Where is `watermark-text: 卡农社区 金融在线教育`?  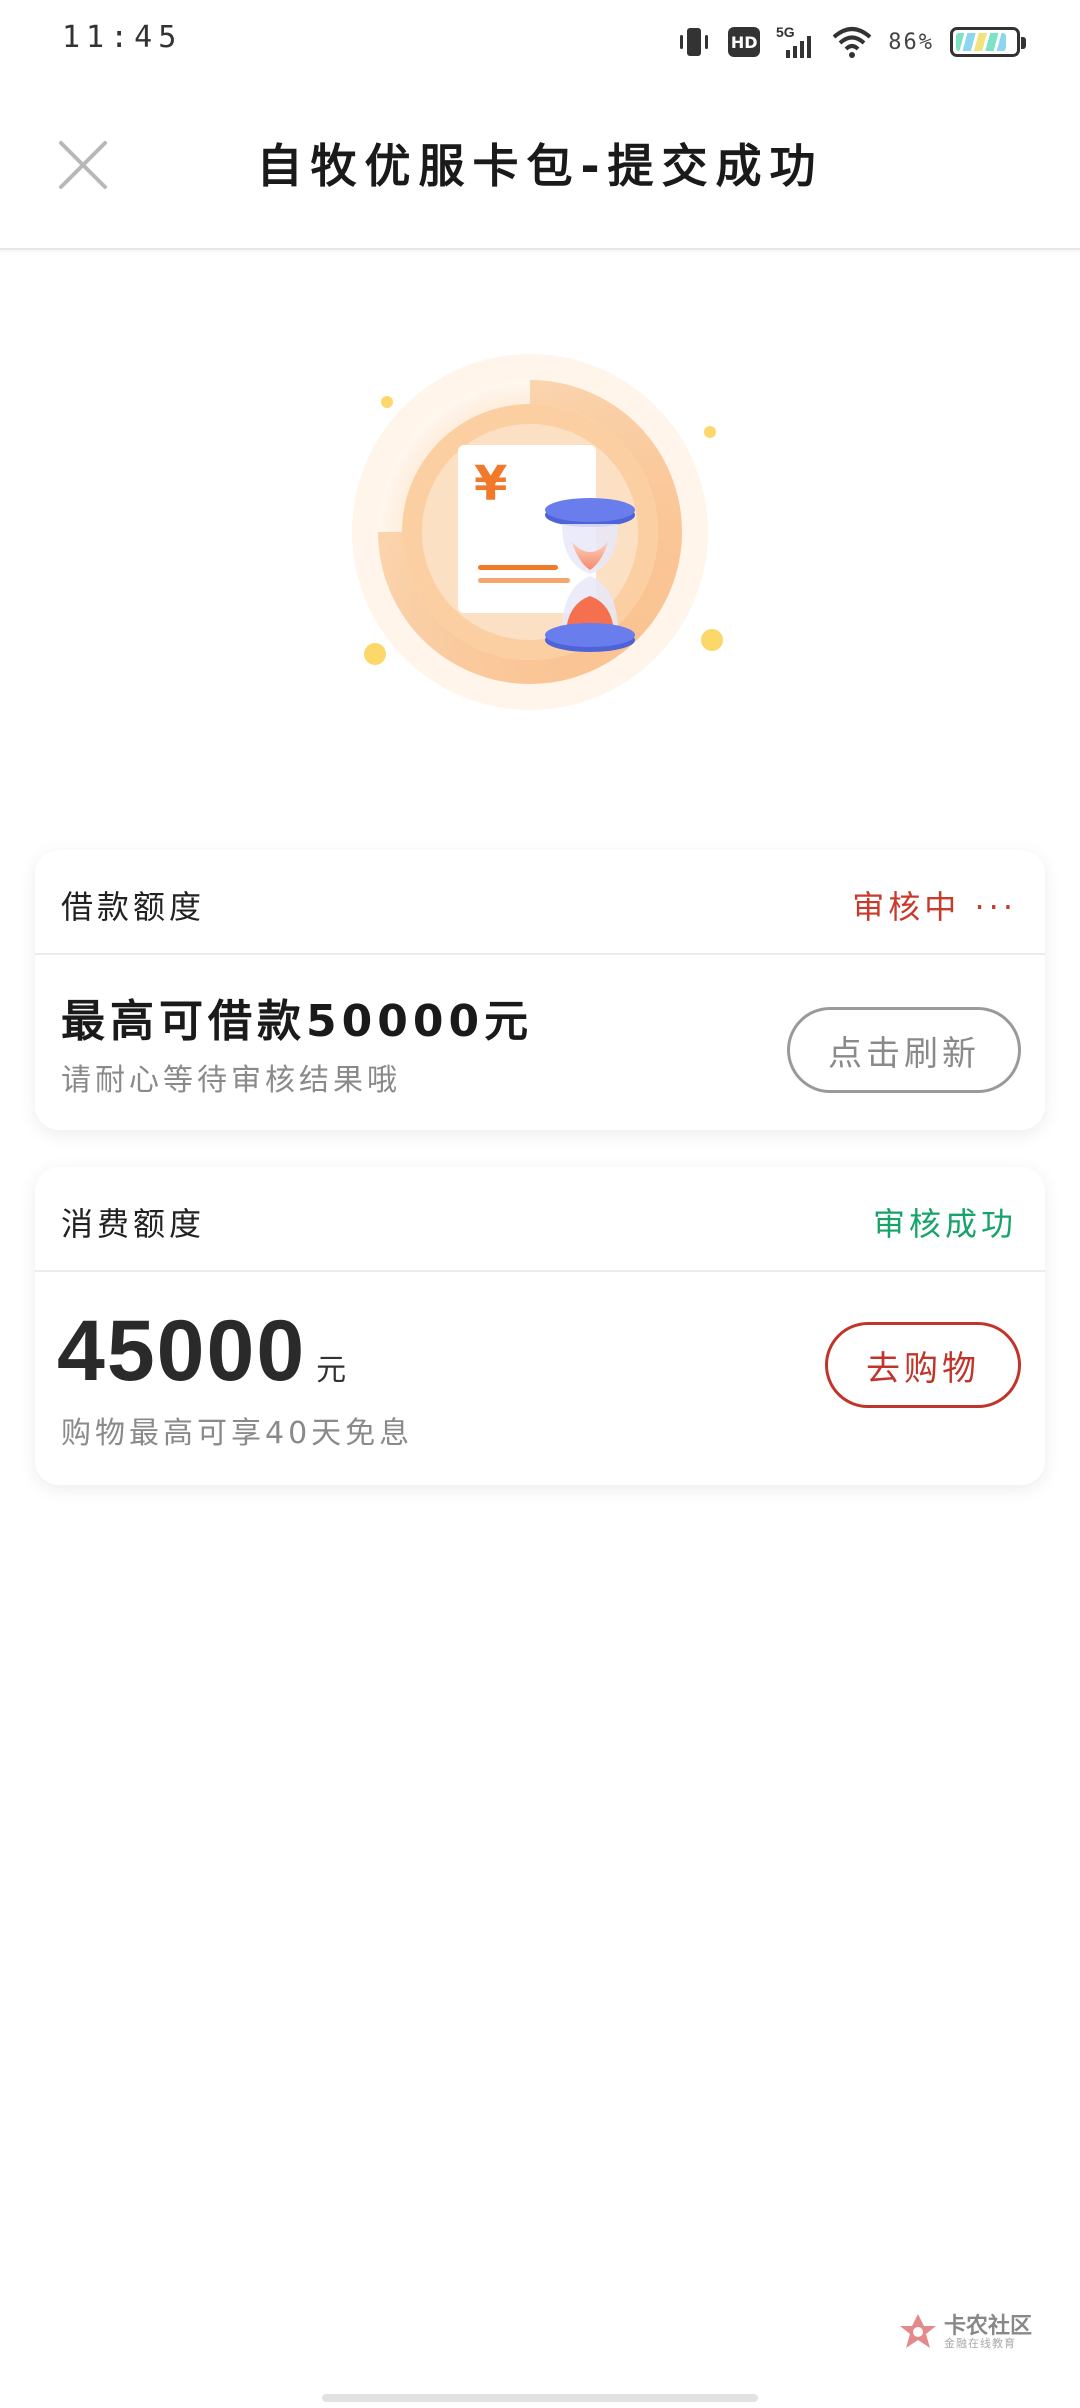 watermark-text: 卡农社区 金融在线教育 is located at coordinates (988, 2332).